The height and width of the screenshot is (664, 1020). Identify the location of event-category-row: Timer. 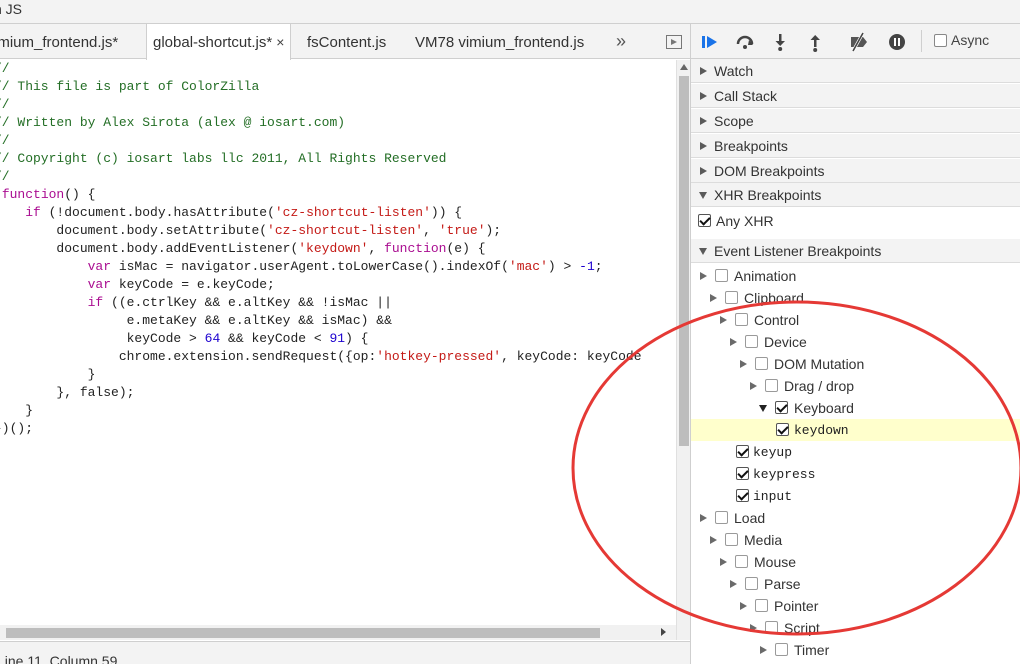
(855, 650).